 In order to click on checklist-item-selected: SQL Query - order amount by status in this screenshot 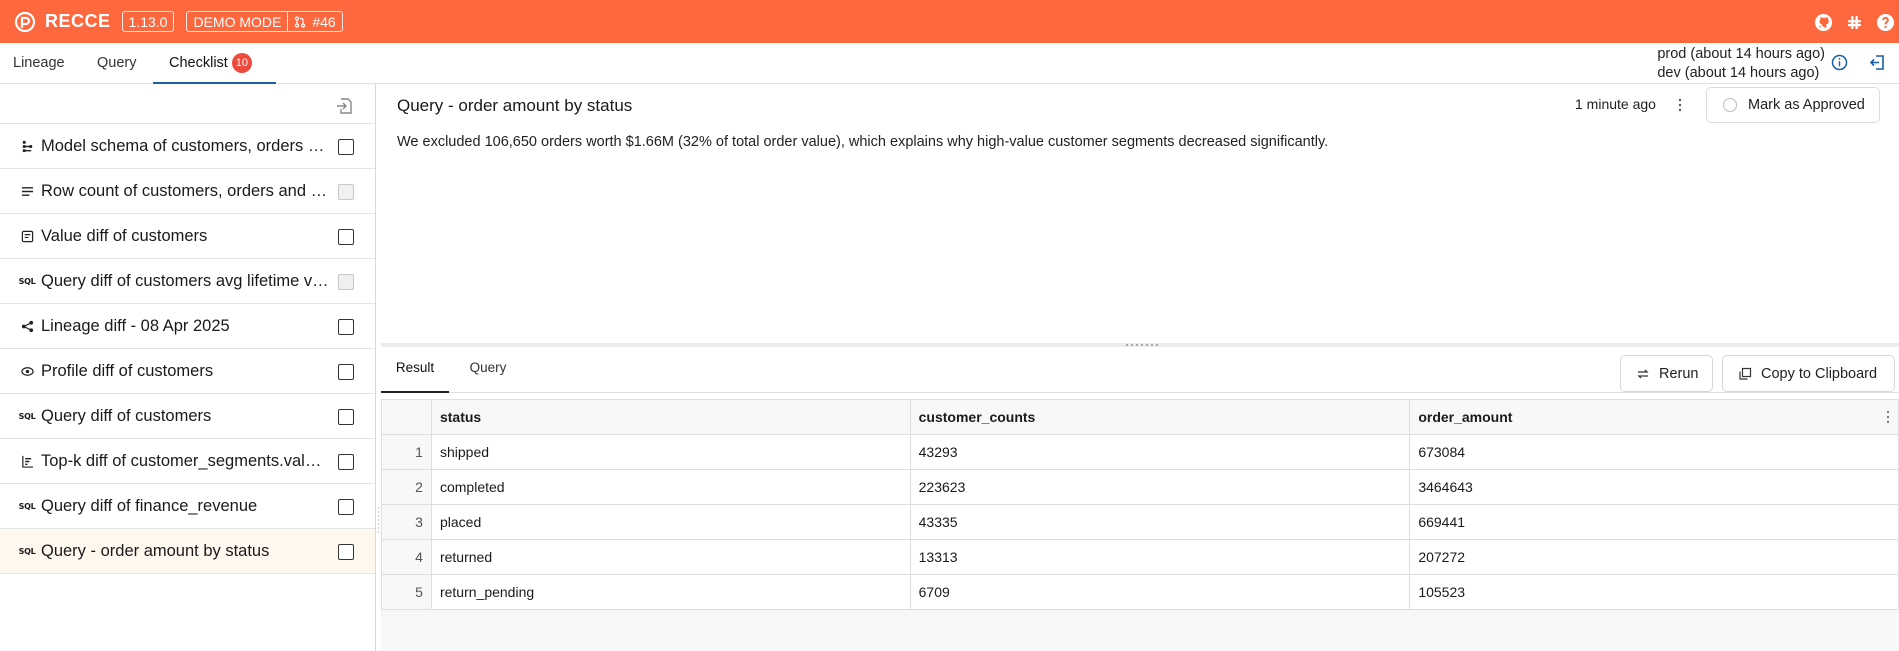, I will do `click(187, 551)`.